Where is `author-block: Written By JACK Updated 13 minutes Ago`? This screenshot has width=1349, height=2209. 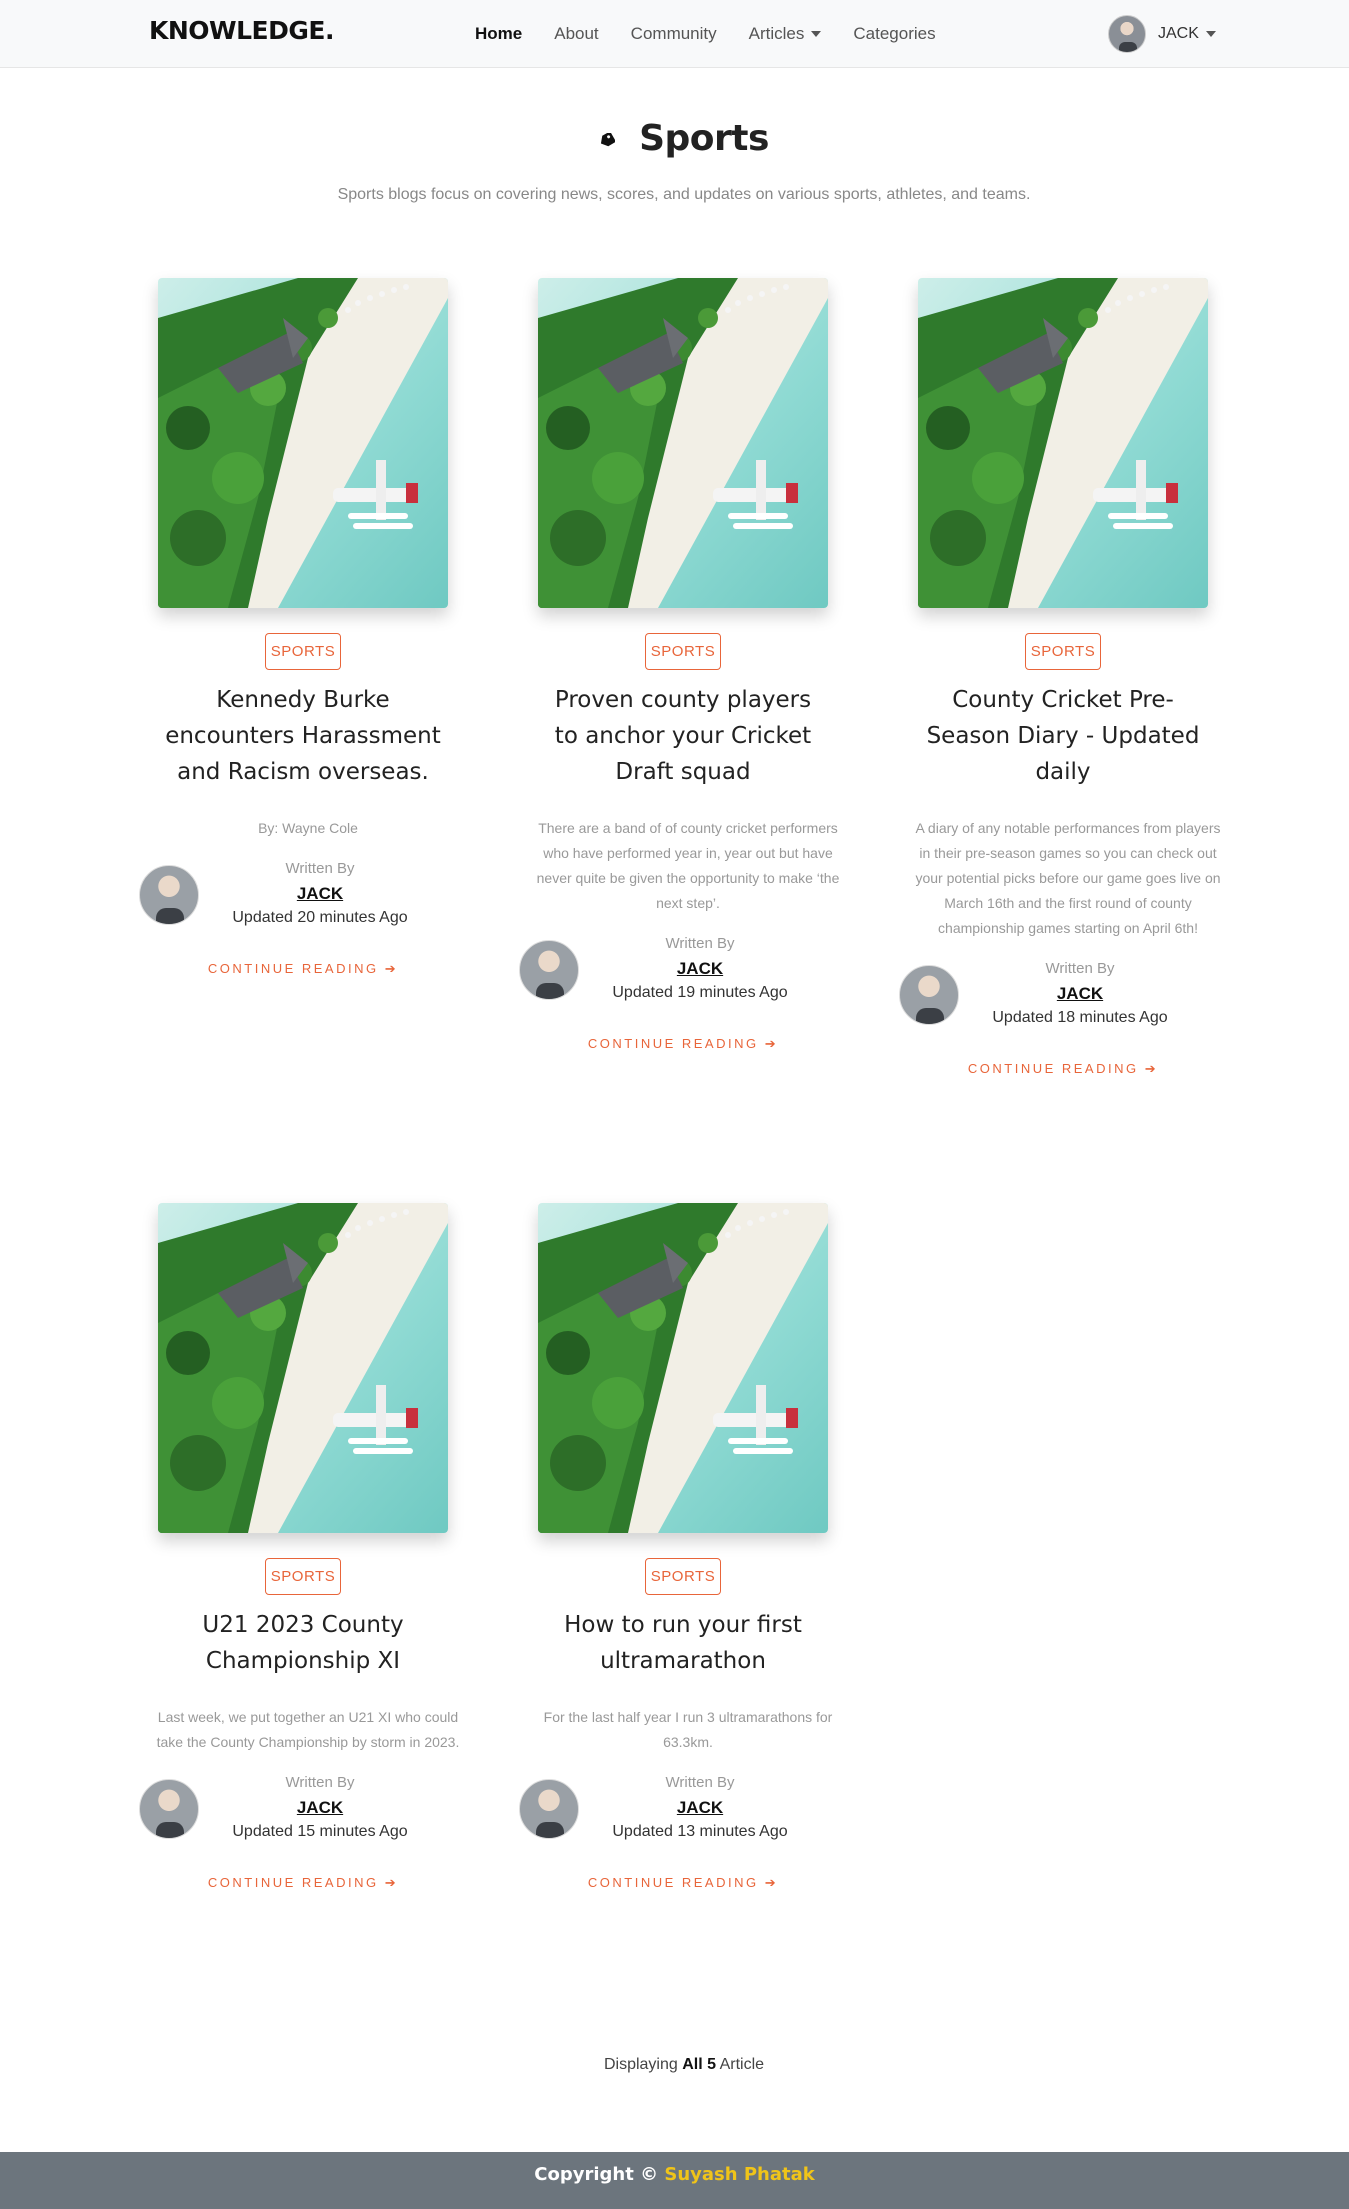
author-block: Written By JACK Updated 13 minutes Ago is located at coordinates (676, 1807).